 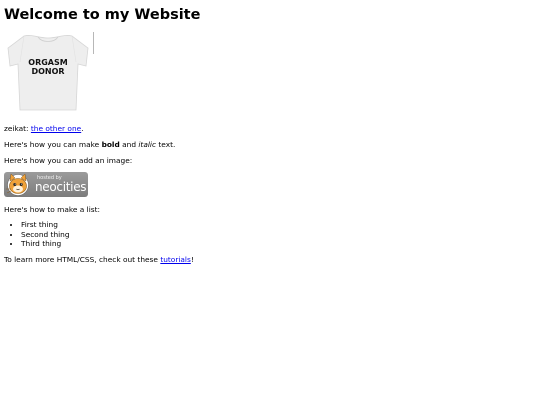 What do you see at coordinates (56, 128) in the screenshot?
I see `the-other-one-link: the other one` at bounding box center [56, 128].